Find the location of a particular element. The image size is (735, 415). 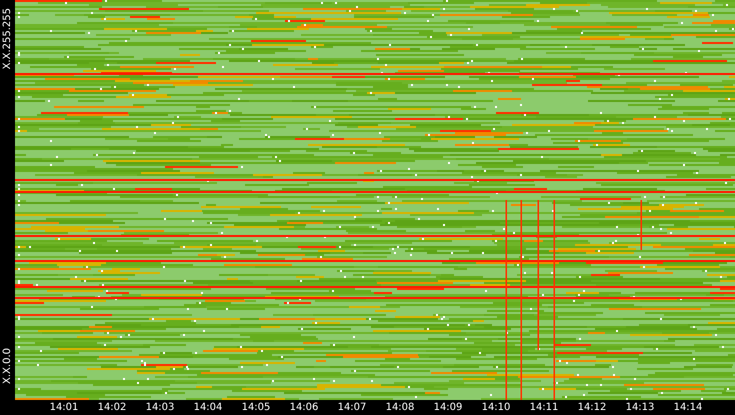

y-axis-label: X.X.0.0 is located at coordinates (8, 366).